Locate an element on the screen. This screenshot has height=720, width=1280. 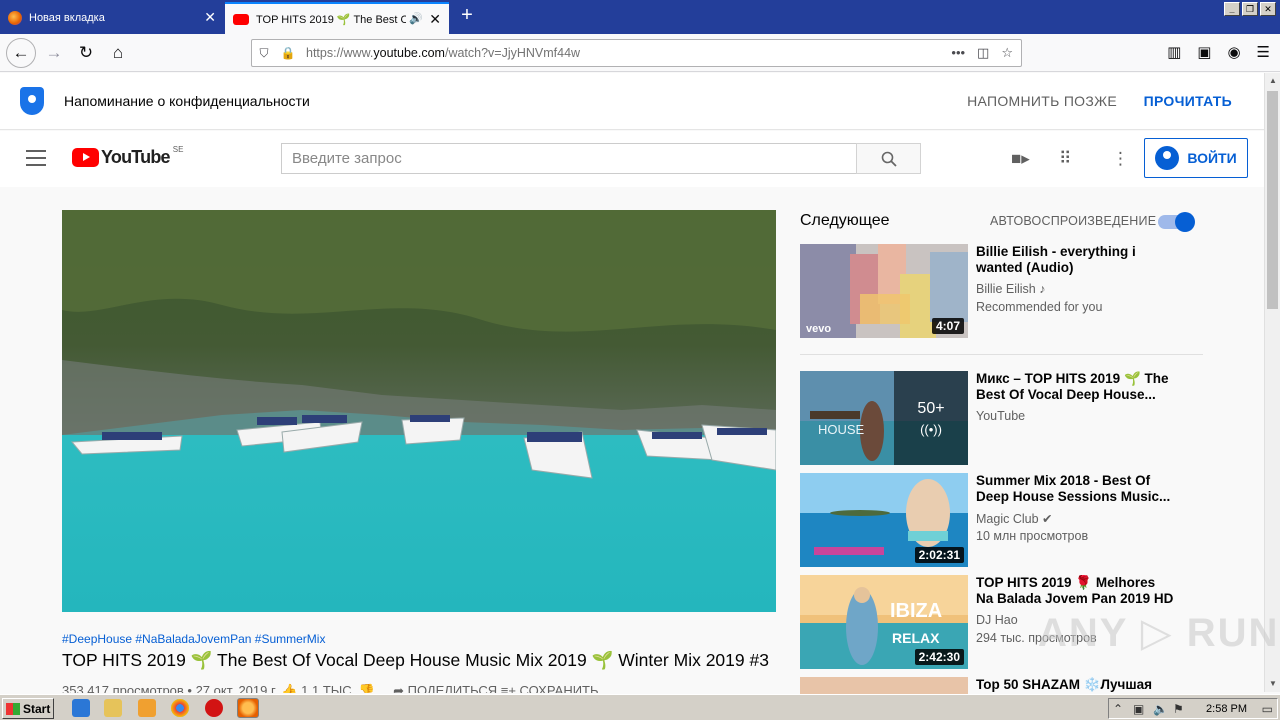
video-thumbnail: 2:02:31 is located at coordinates (884, 520).